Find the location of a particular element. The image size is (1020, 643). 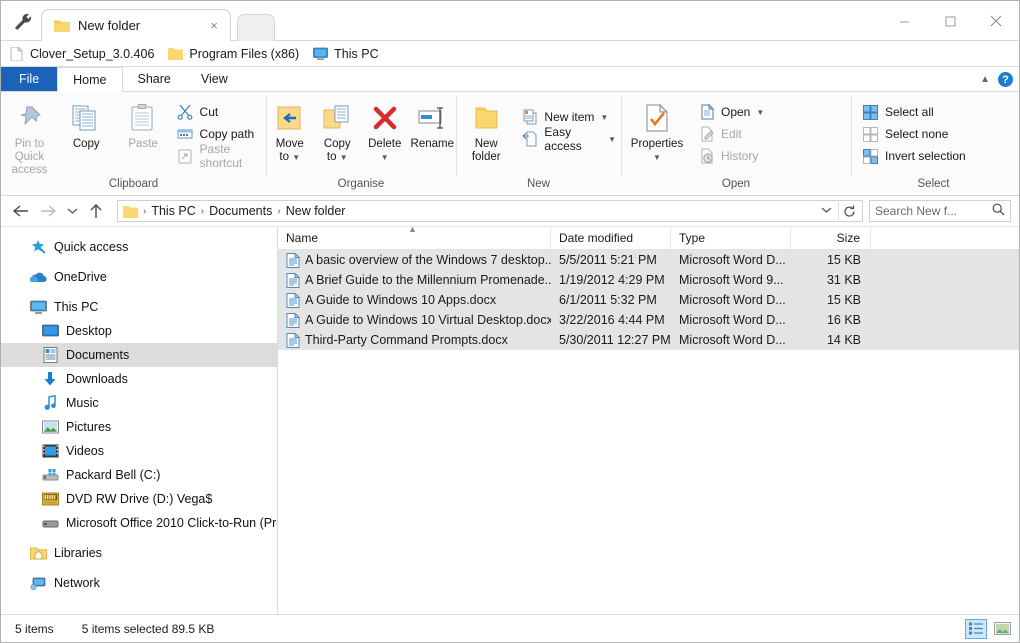

wrench-icon is located at coordinates (24, 22).